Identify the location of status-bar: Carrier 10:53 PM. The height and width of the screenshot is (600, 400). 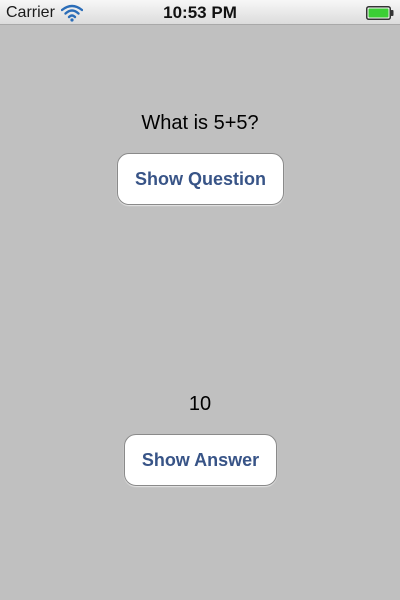
(200, 12).